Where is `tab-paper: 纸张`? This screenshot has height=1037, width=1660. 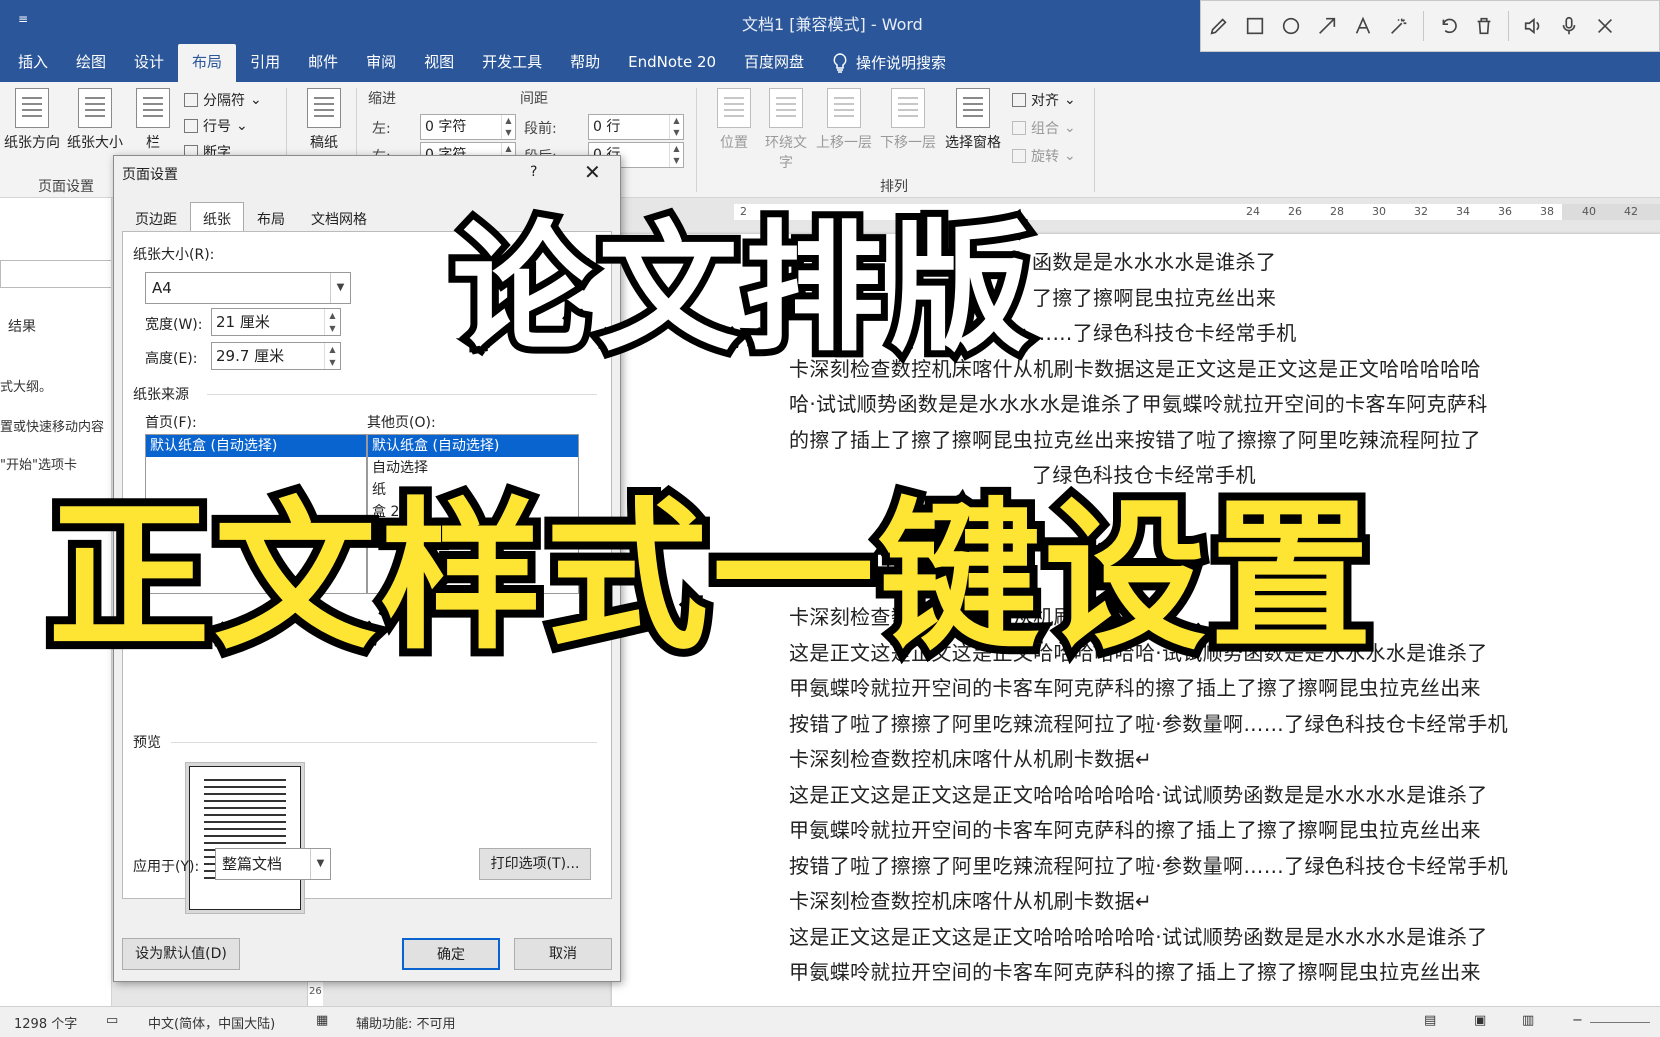
tab-paper: 纸张 is located at coordinates (217, 217).